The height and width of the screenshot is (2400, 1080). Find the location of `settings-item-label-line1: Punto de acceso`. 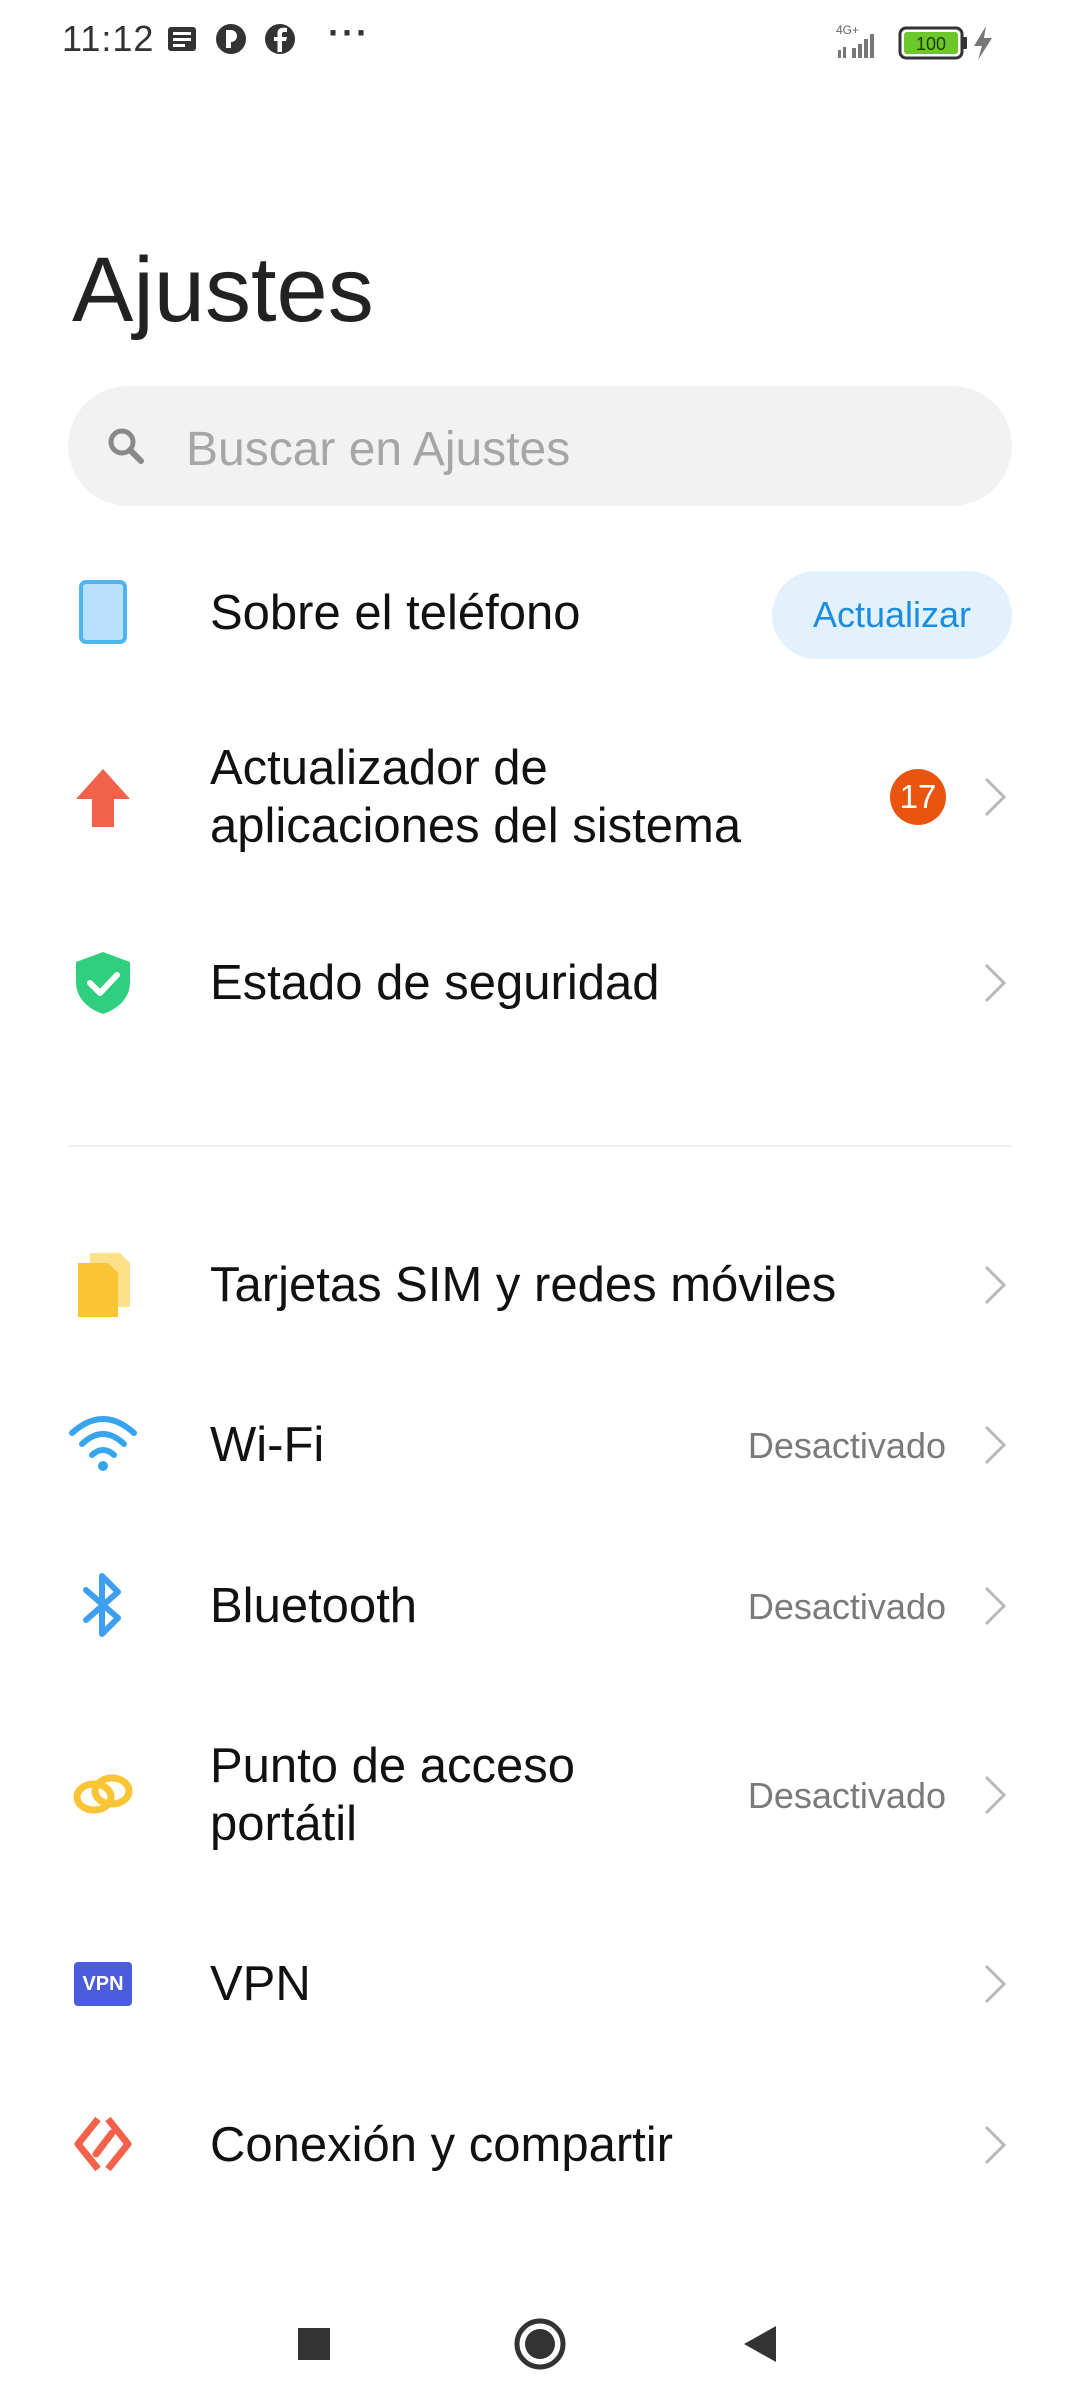

settings-item-label-line1: Punto de acceso is located at coordinates (393, 1766).